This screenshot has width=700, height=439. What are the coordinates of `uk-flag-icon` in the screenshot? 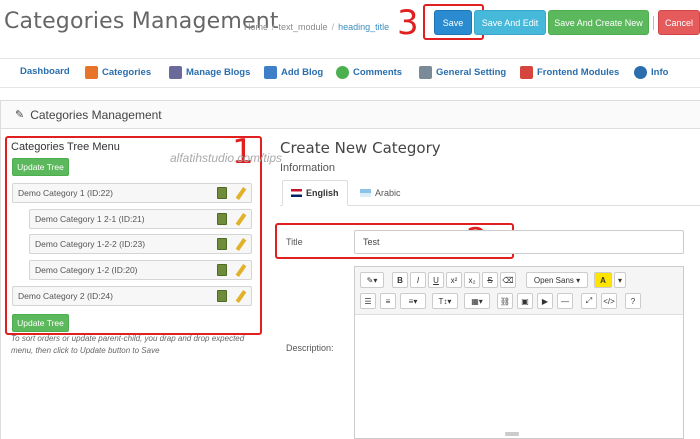 It's located at (296, 193).